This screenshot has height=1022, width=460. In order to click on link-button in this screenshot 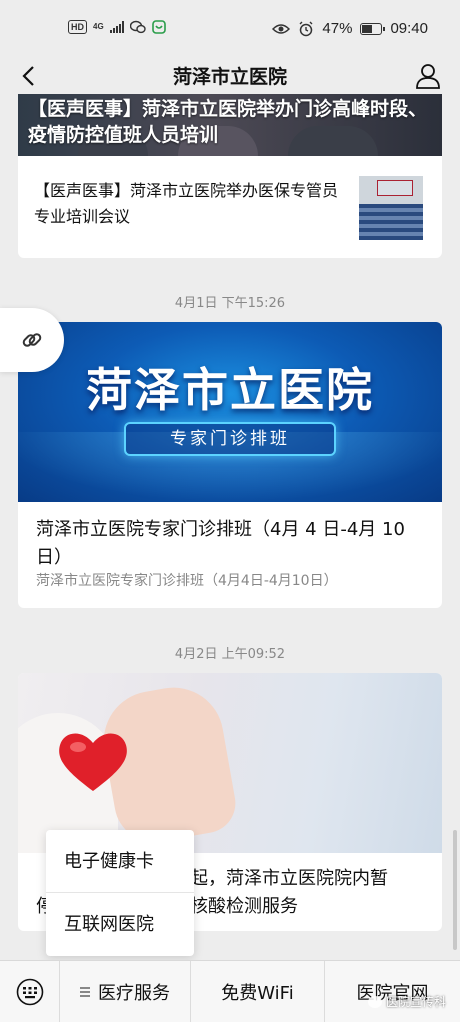, I will do `click(32, 340)`.